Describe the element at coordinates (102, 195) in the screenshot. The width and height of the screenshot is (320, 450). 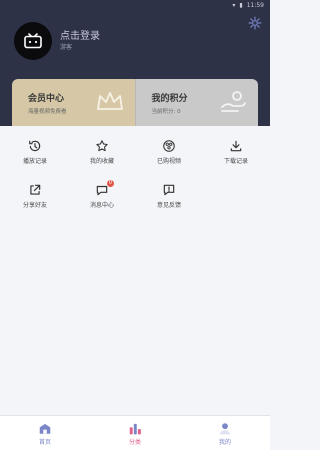
I see `menu-item-messages: 0 消息中心` at that location.